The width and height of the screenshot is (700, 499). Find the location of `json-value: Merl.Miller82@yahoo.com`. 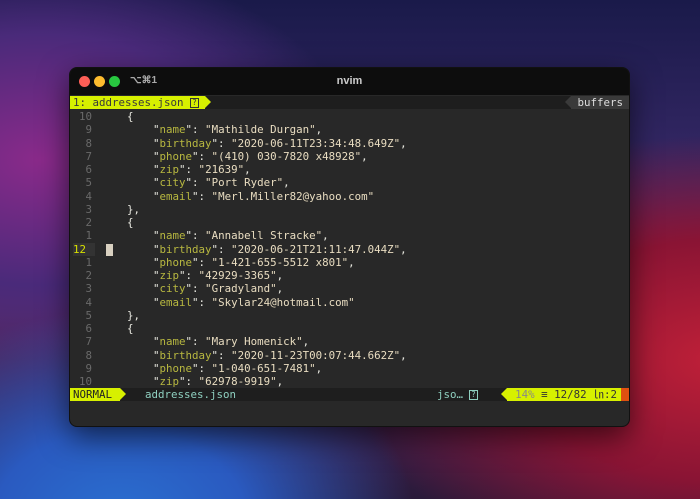

json-value: Merl.Miller82@yahoo.com is located at coordinates (293, 196).